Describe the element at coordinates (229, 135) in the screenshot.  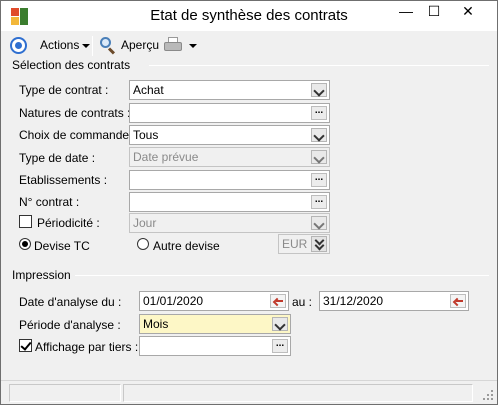
I see `choix-commande-select: Tous` at that location.